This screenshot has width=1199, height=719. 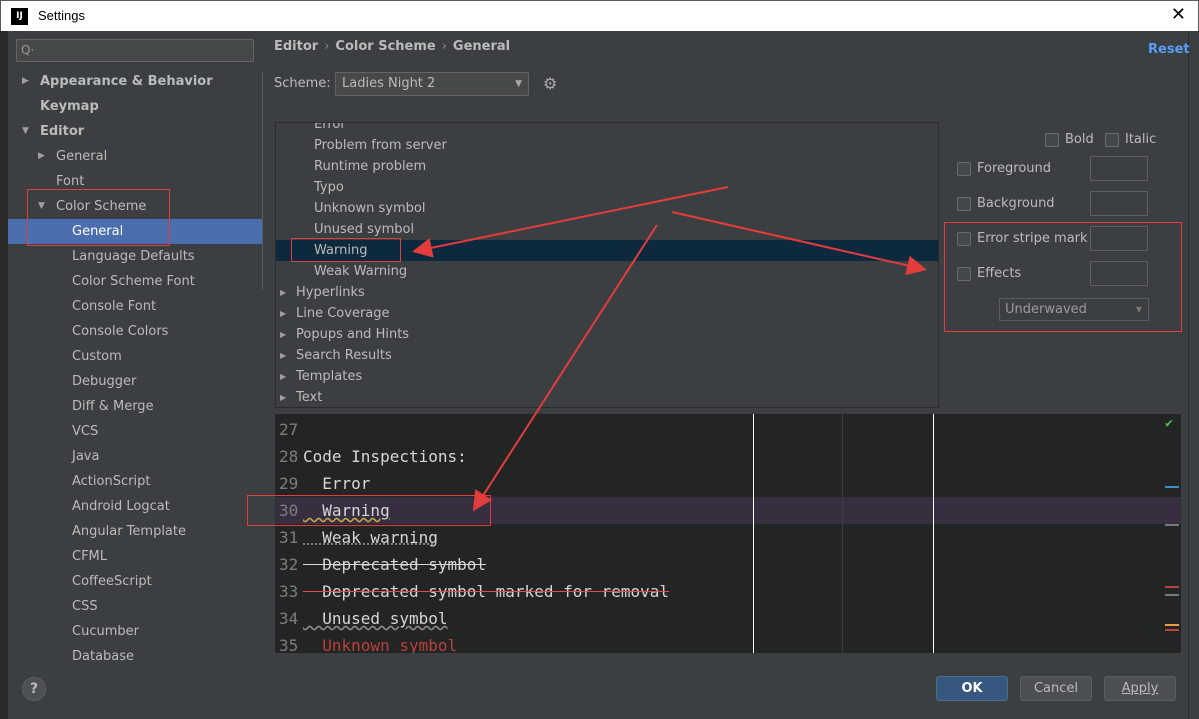 What do you see at coordinates (607, 292) in the screenshot?
I see `attribute-item-hyperlinks: ▶ Hyperlinks` at bounding box center [607, 292].